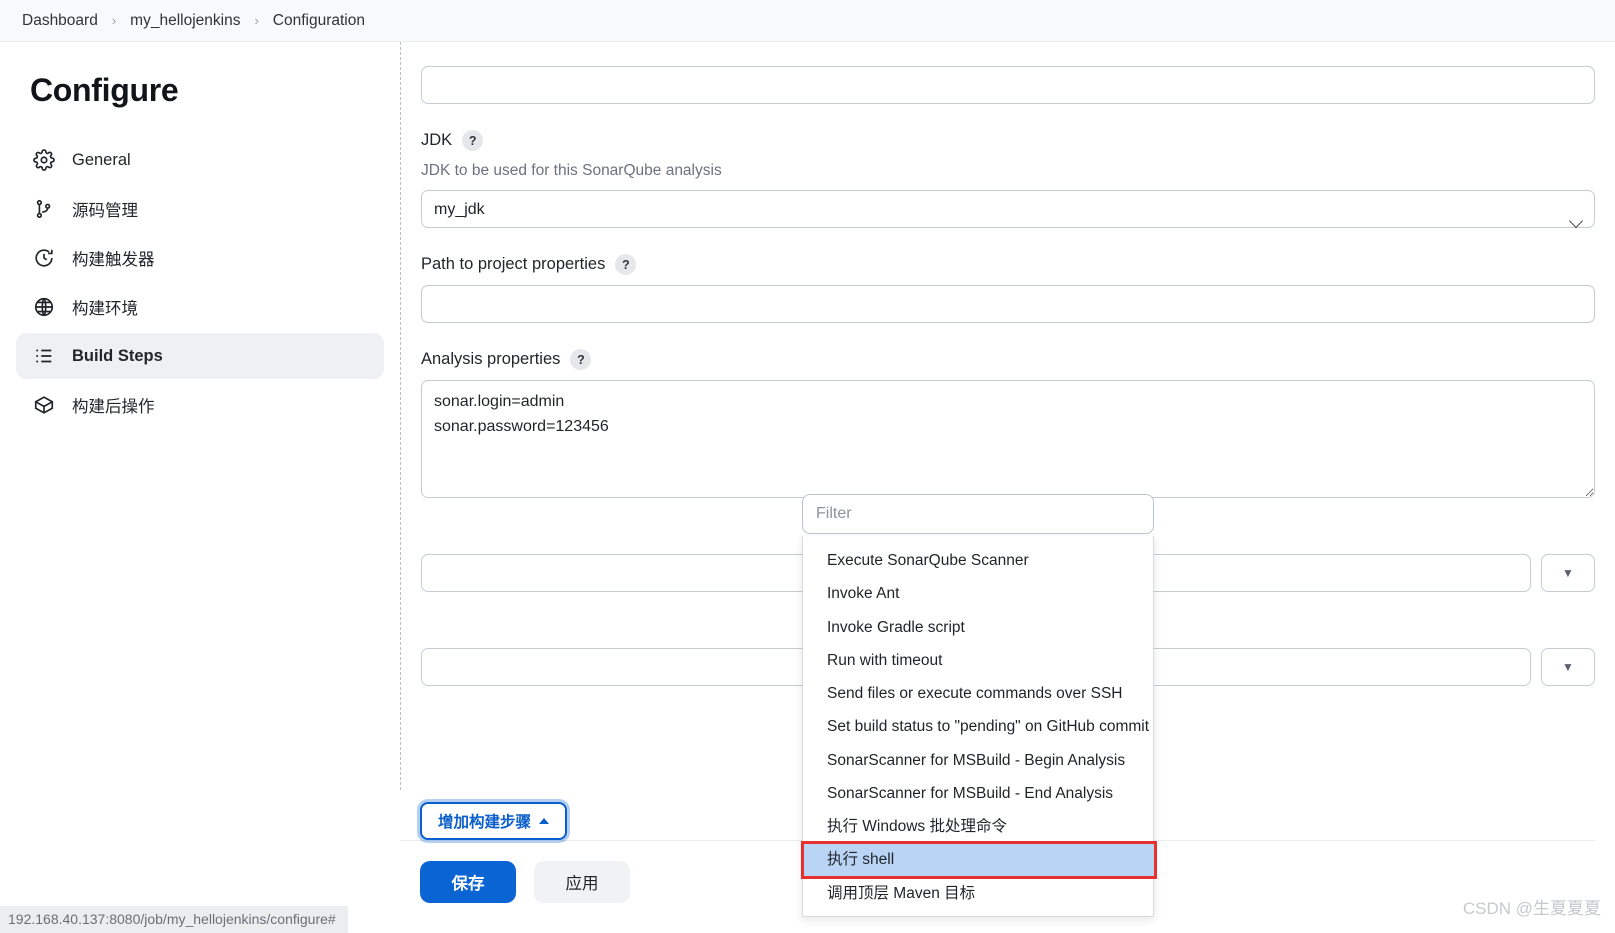 The height and width of the screenshot is (933, 1615). I want to click on clock-icon, so click(44, 258).